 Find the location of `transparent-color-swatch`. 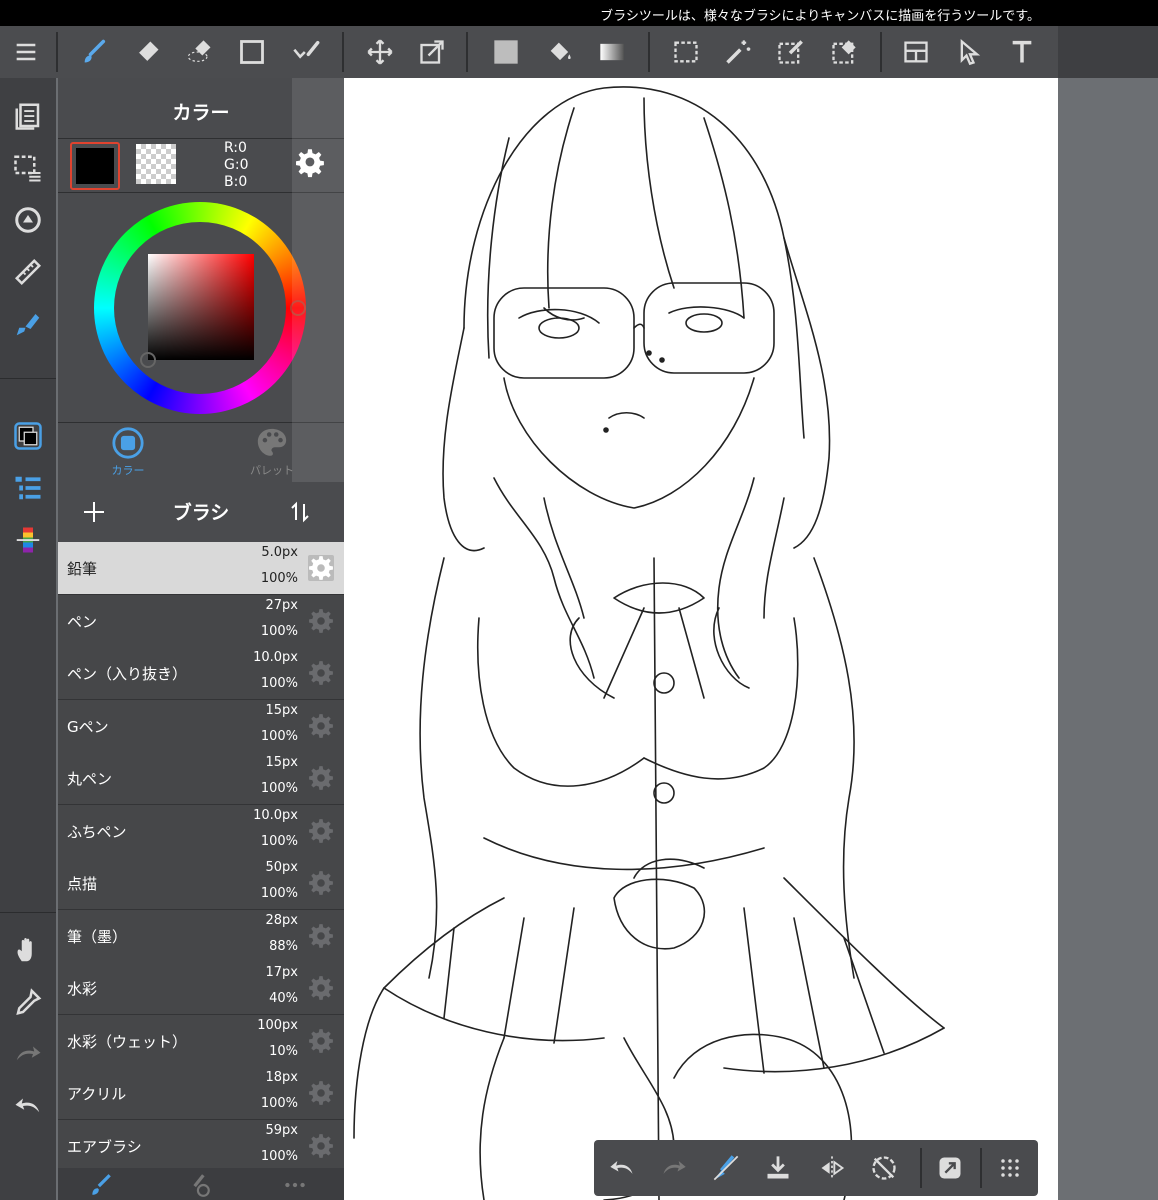

transparent-color-swatch is located at coordinates (156, 164).